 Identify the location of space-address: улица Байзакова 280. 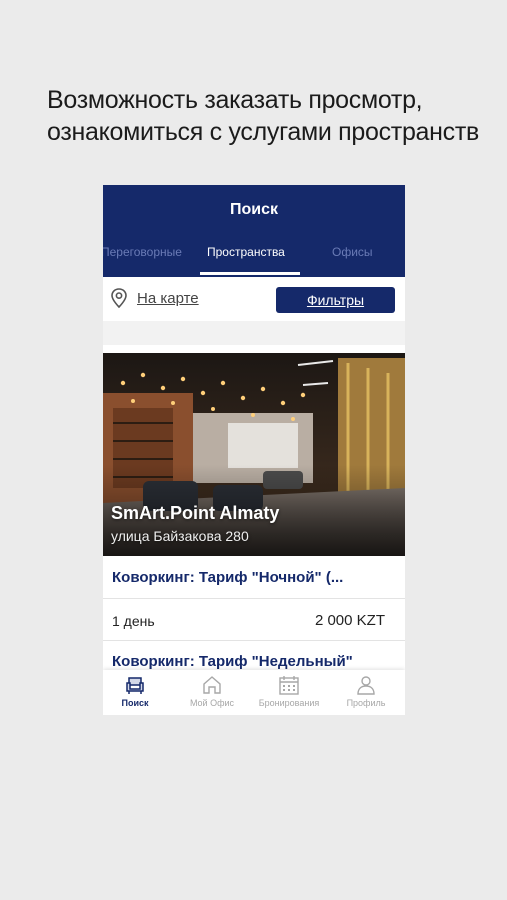
(180, 536).